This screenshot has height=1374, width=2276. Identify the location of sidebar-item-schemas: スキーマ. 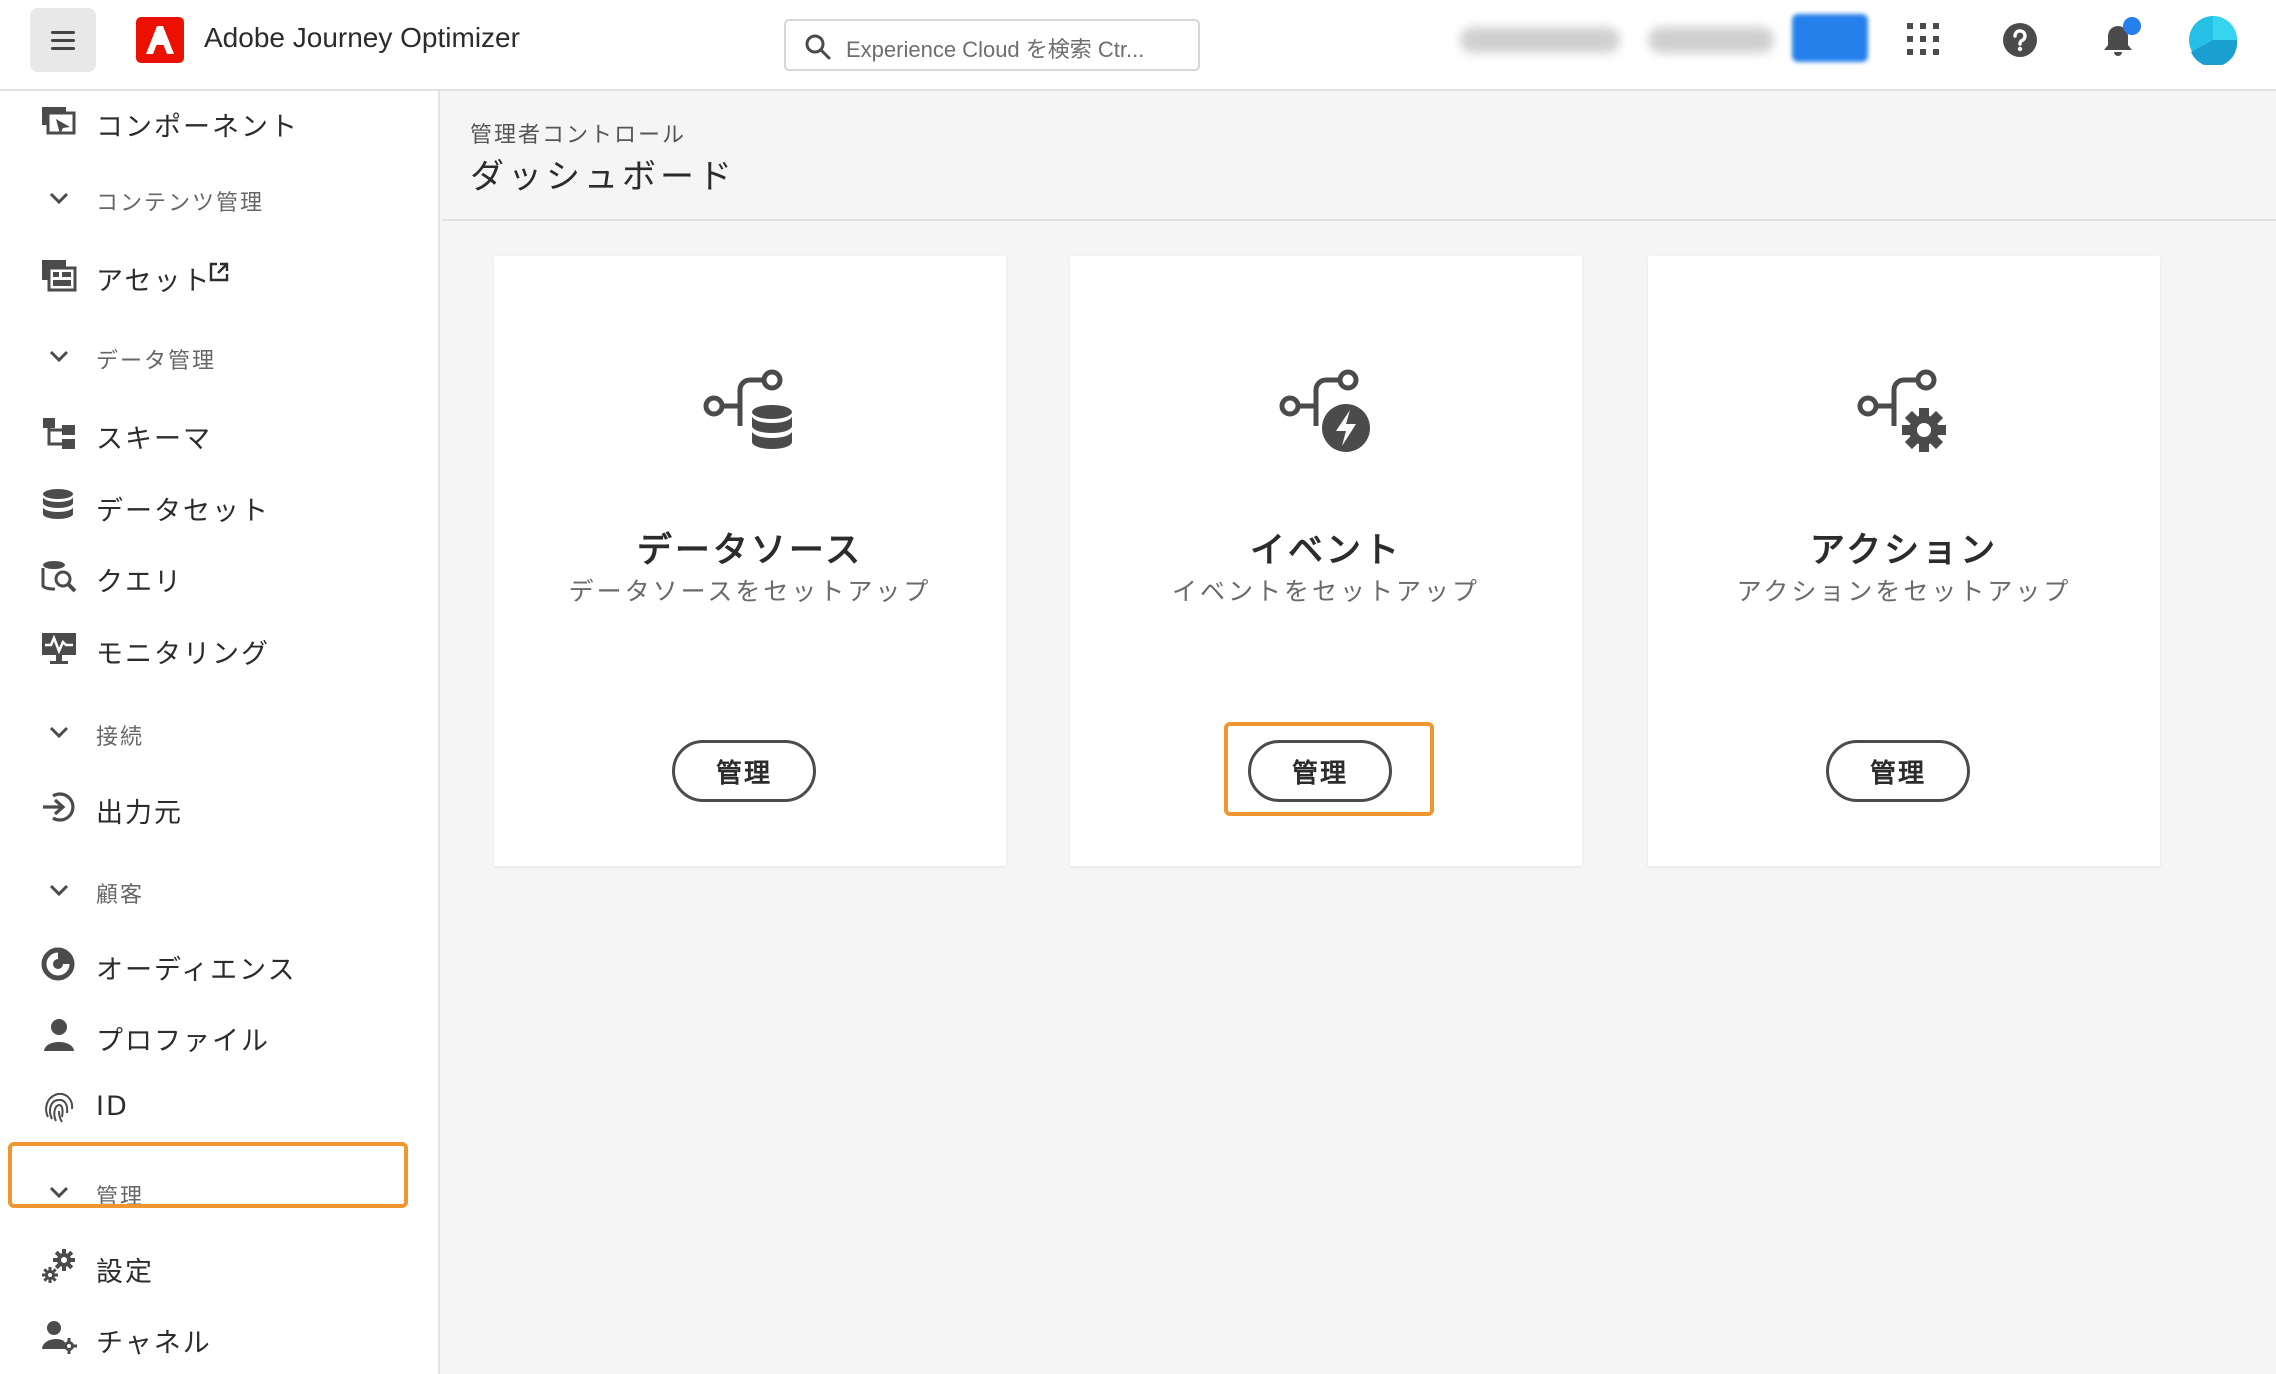
(219, 433).